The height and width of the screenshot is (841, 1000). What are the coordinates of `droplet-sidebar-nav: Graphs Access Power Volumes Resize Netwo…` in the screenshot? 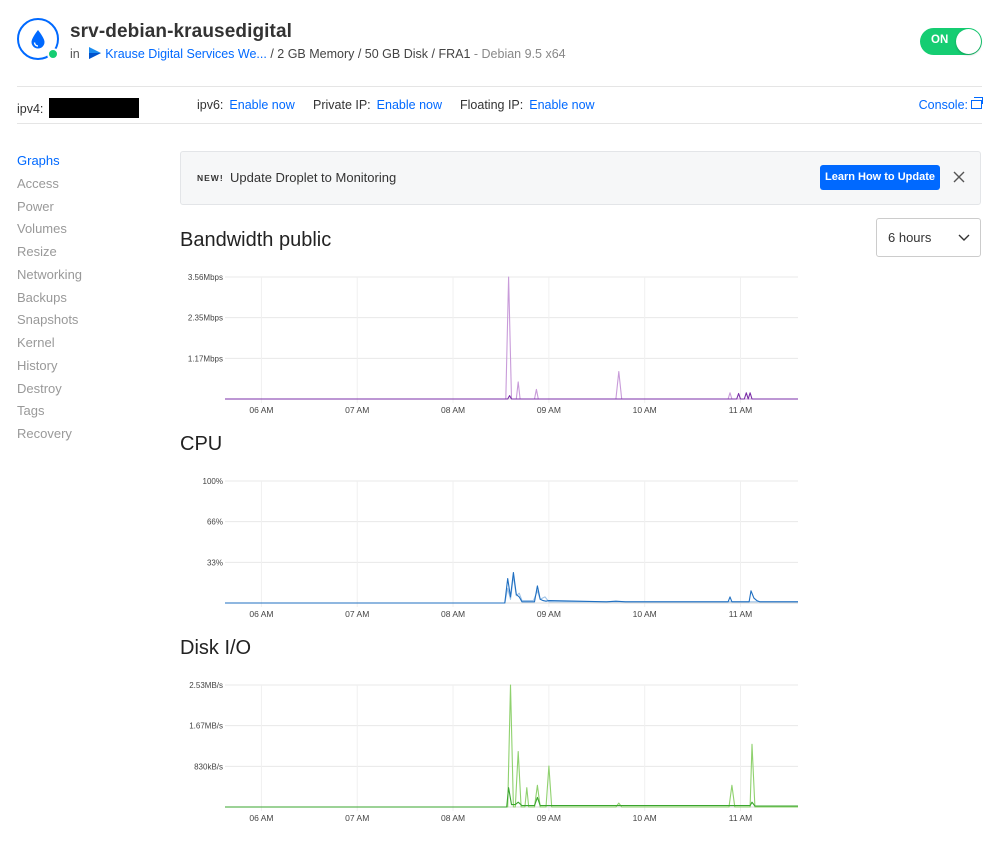 It's located at (87, 298).